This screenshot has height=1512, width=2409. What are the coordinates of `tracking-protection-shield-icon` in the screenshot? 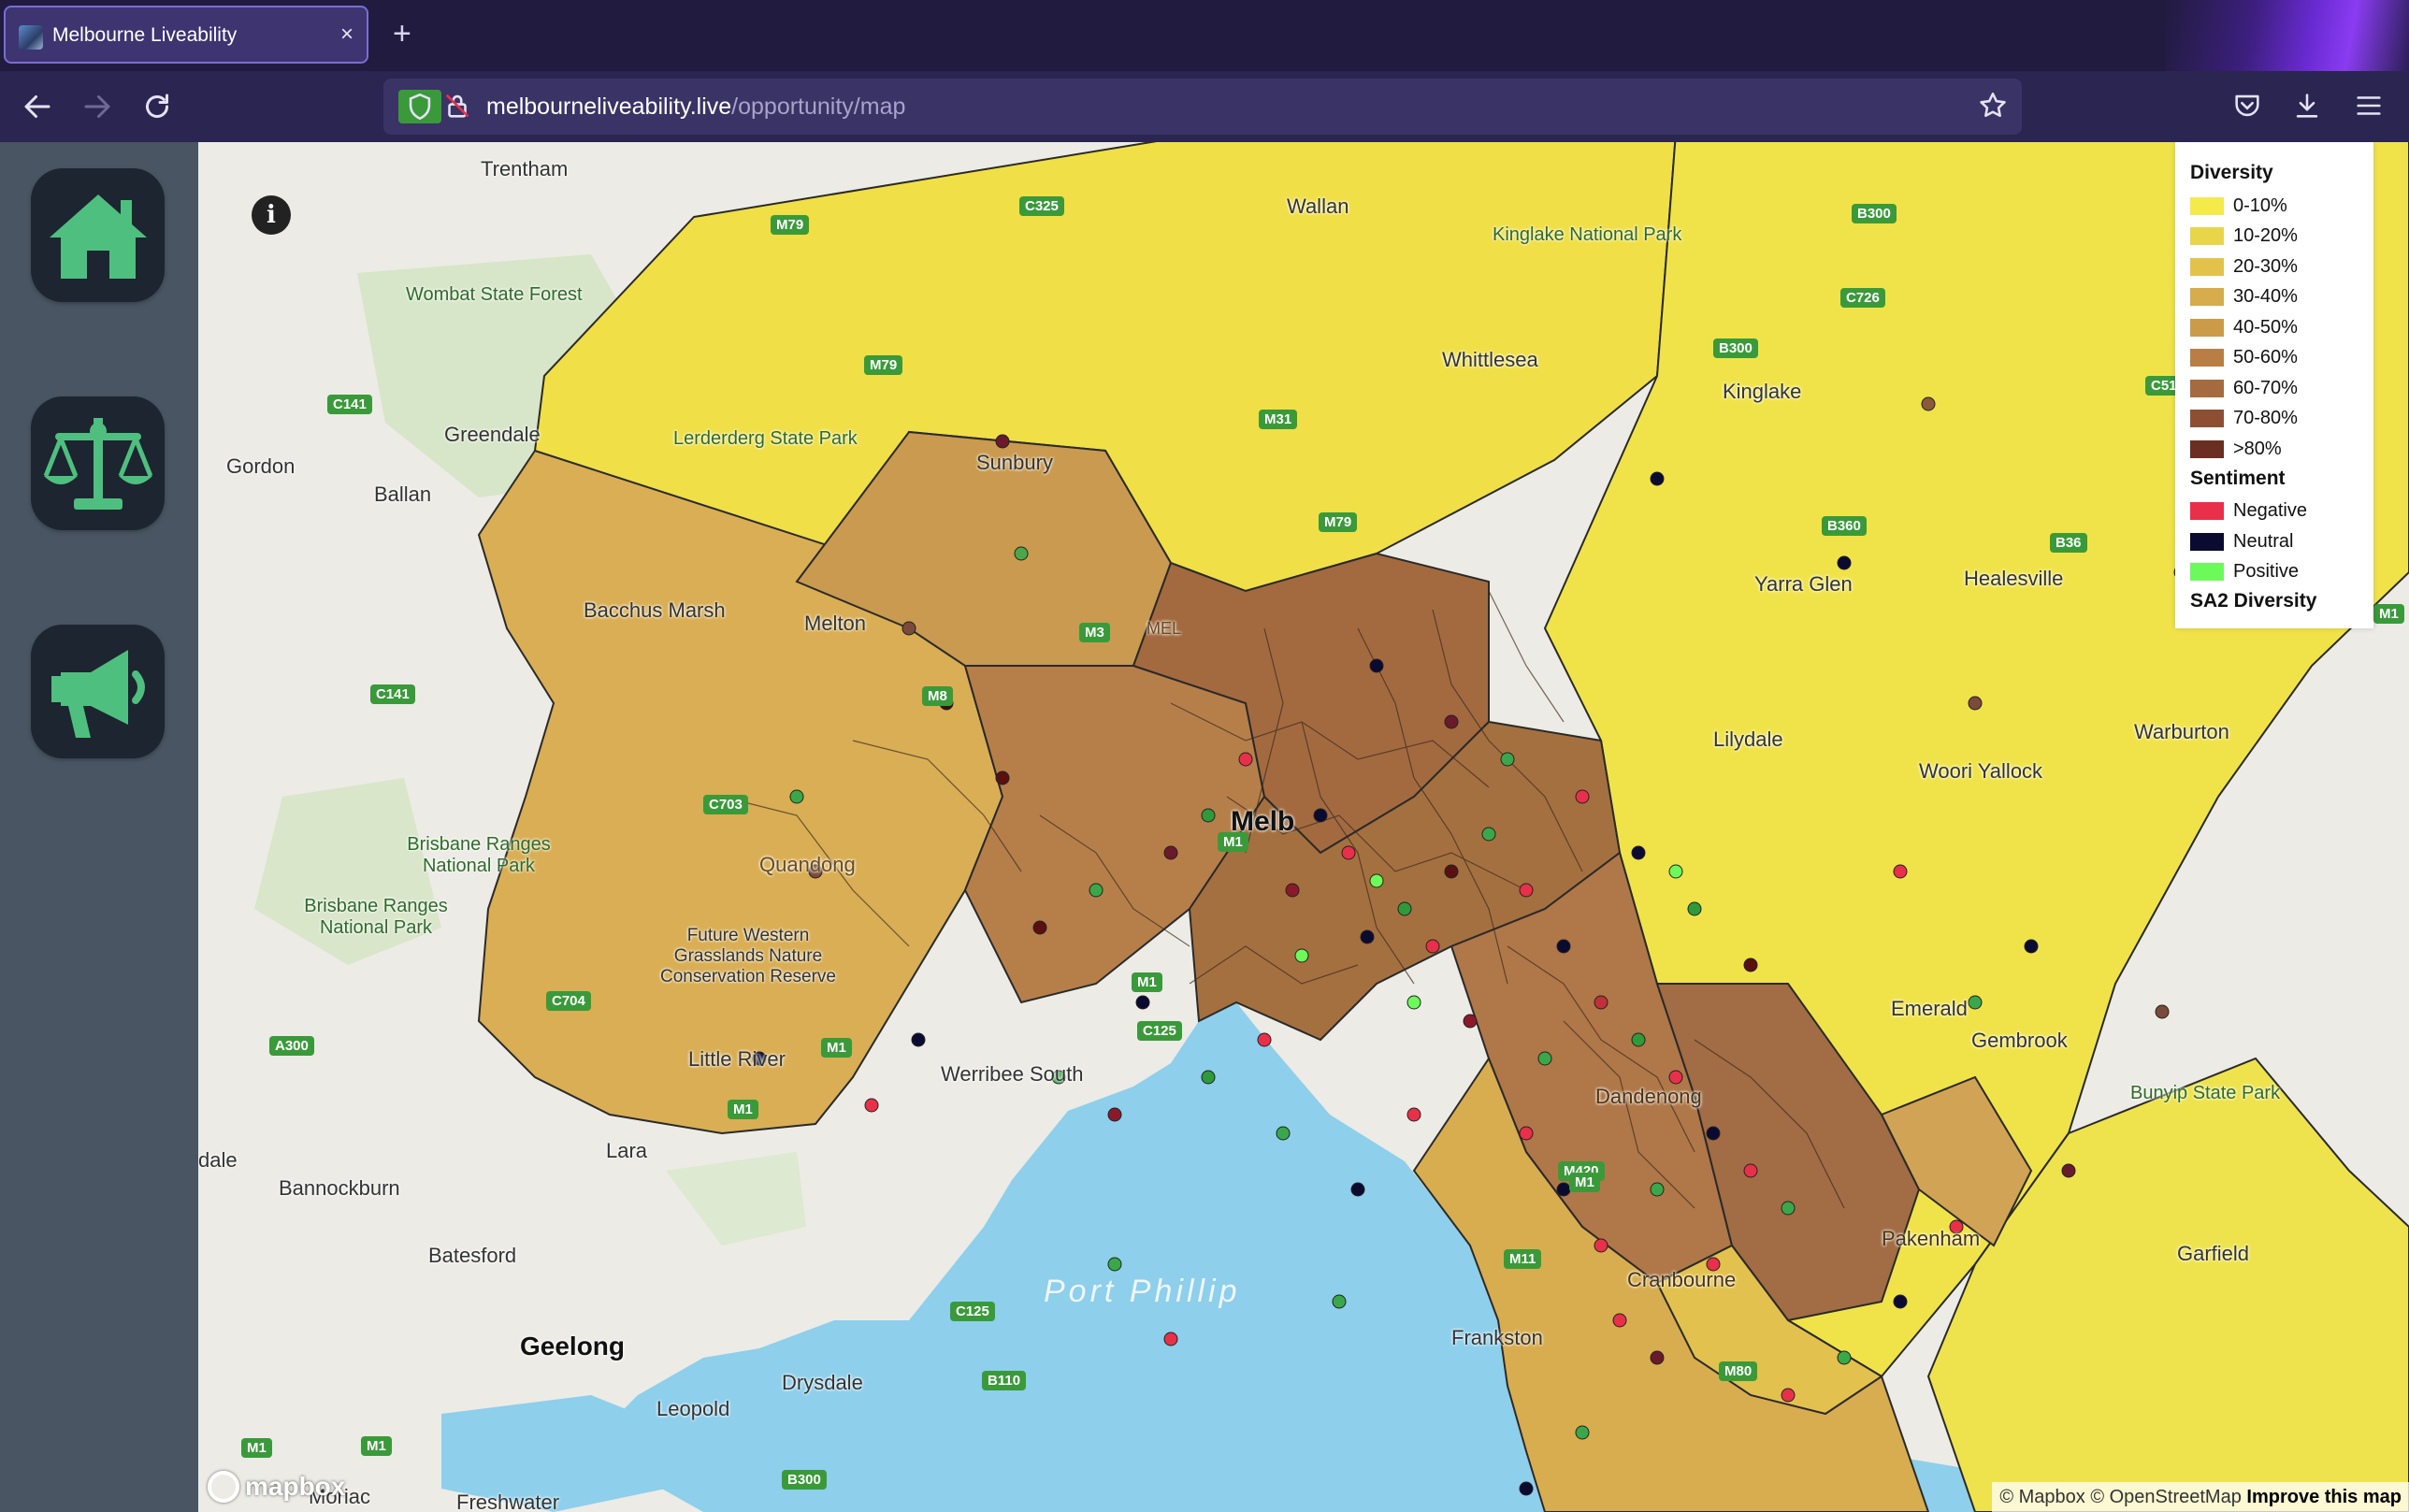 It's located at (419, 106).